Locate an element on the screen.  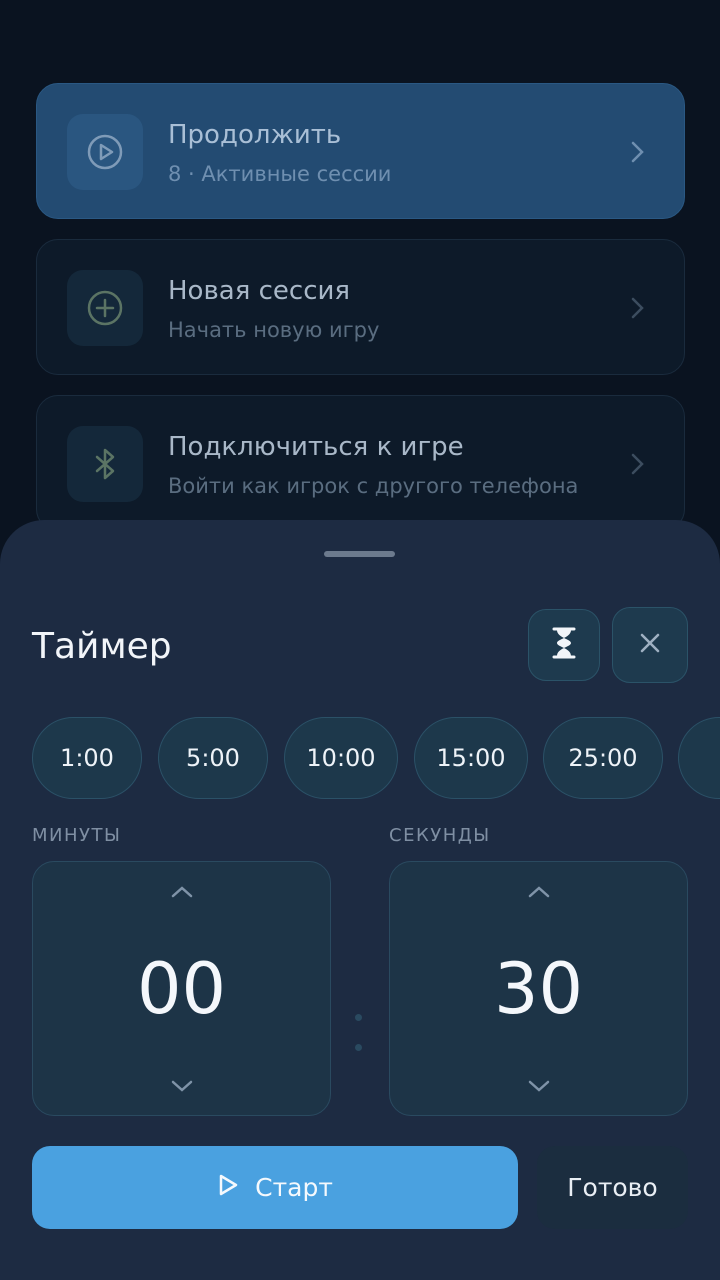
card-subtitle: Начать новую игру is located at coordinates (274, 330).